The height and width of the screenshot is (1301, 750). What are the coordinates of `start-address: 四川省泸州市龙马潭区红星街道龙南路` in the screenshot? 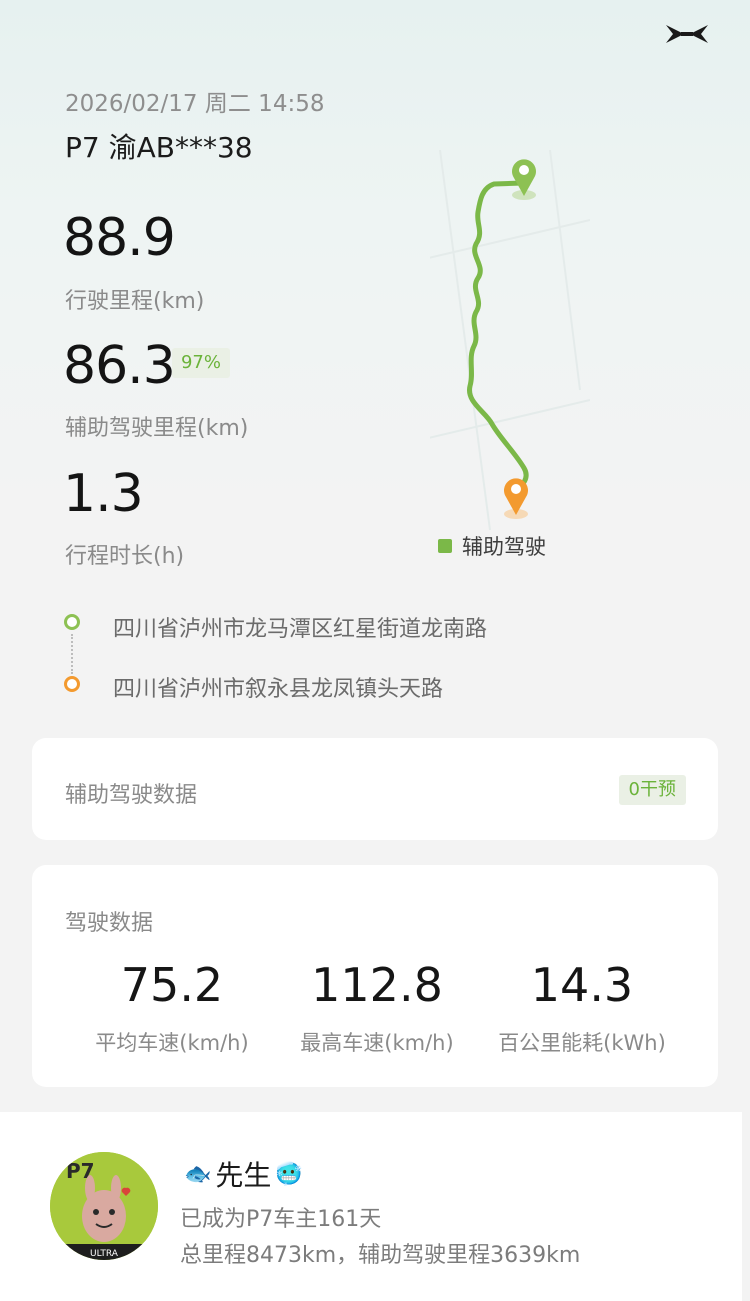 It's located at (300, 629).